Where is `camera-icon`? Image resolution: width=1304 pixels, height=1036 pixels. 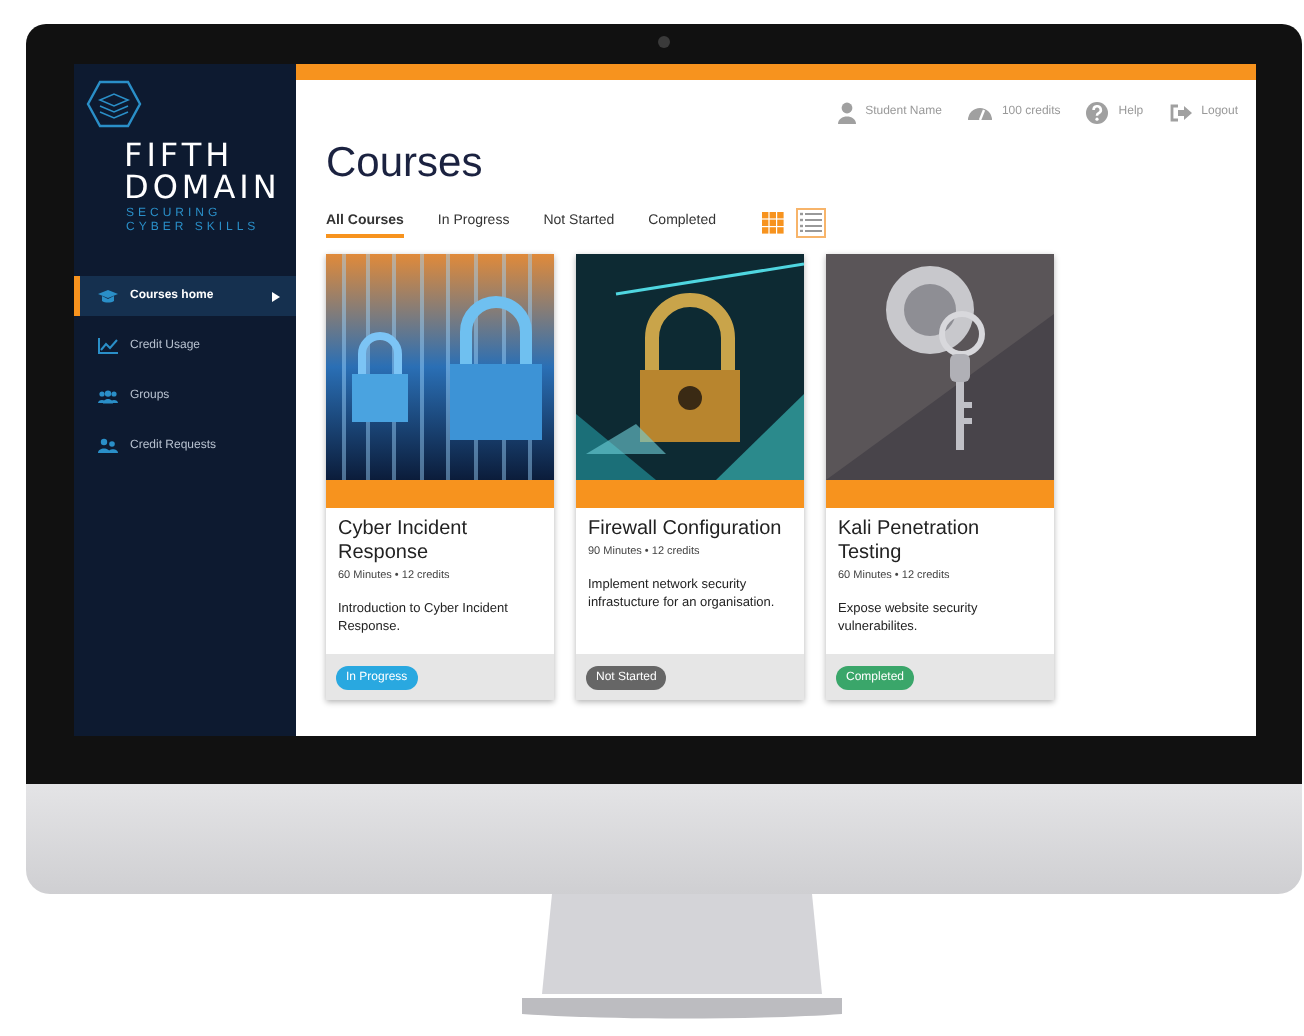 camera-icon is located at coordinates (664, 42).